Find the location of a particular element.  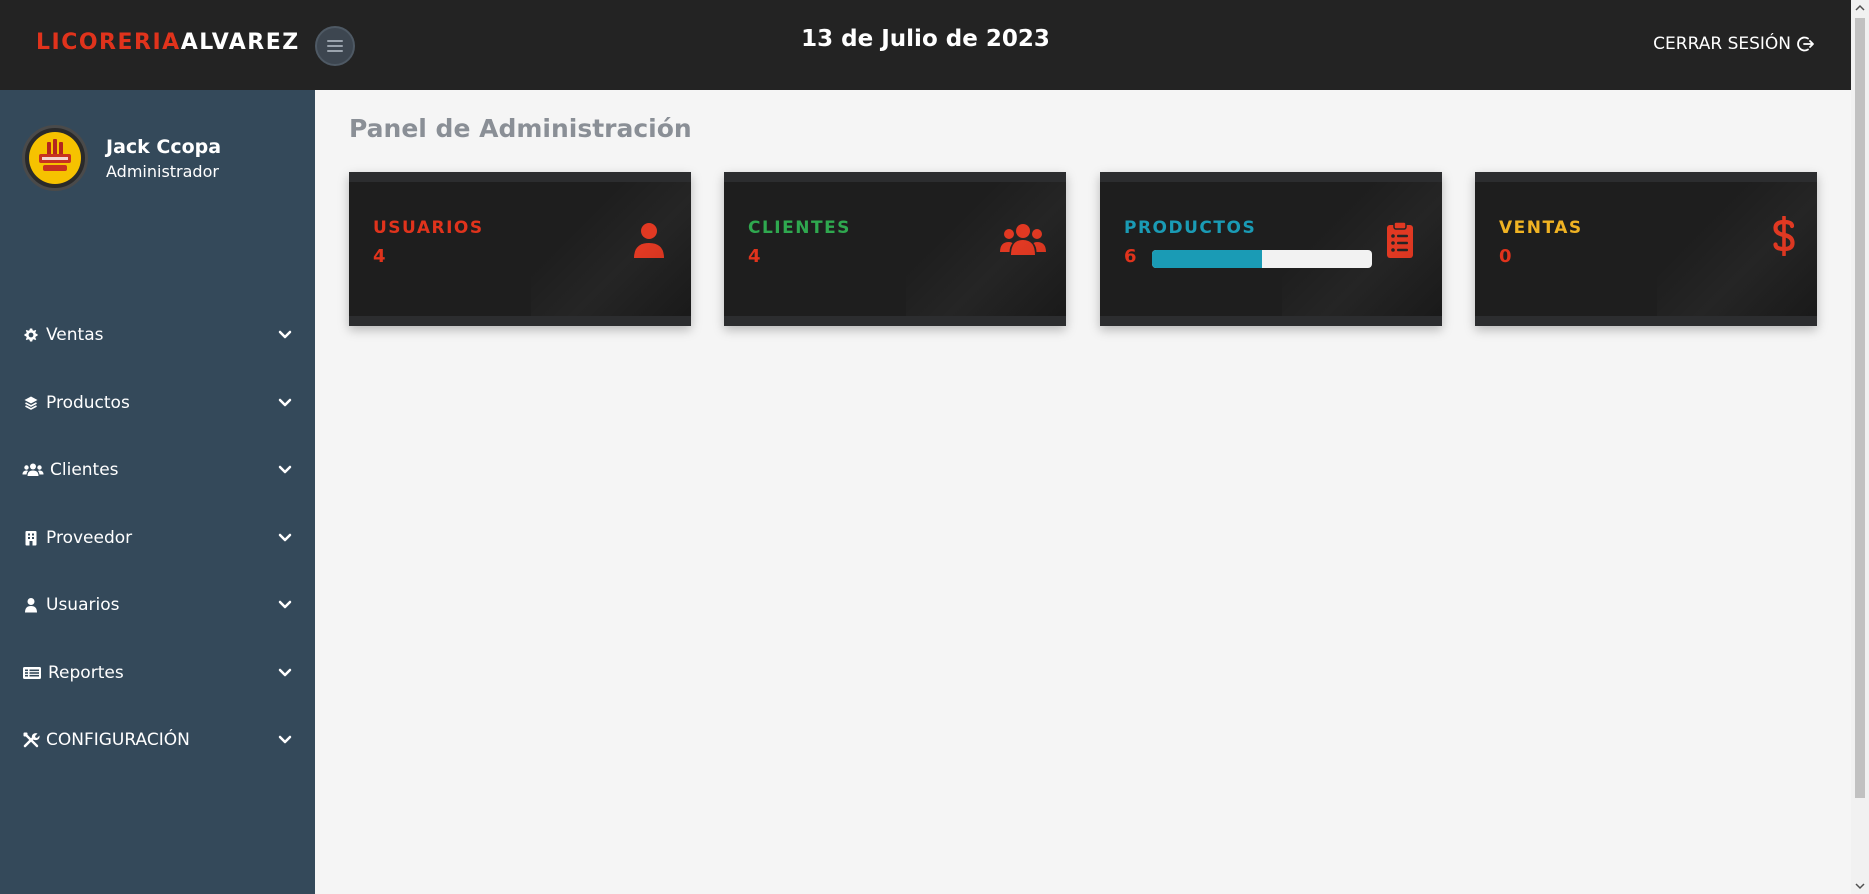

card-title: VENTAS is located at coordinates (1541, 228).